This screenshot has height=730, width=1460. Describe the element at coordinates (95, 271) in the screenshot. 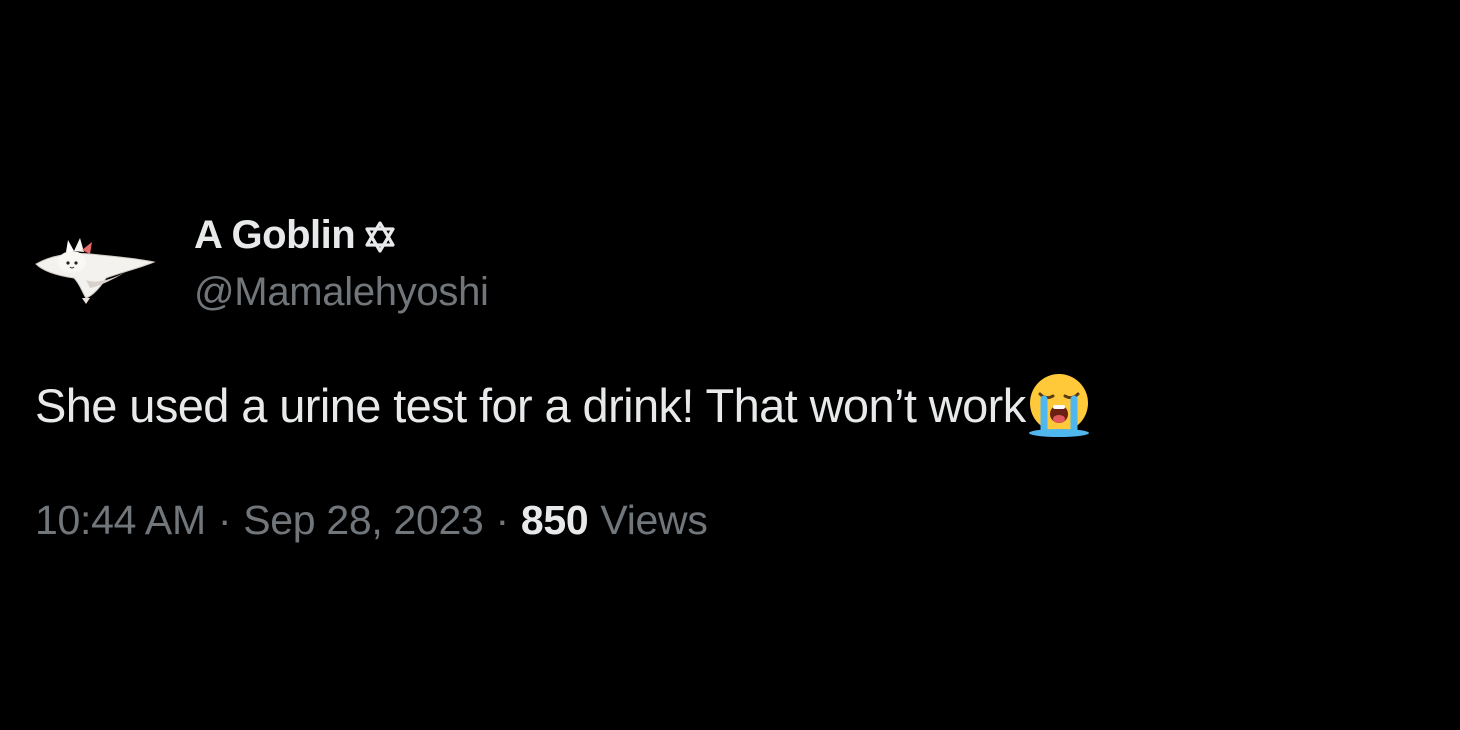

I see `pokemon-avatar-icon` at that location.